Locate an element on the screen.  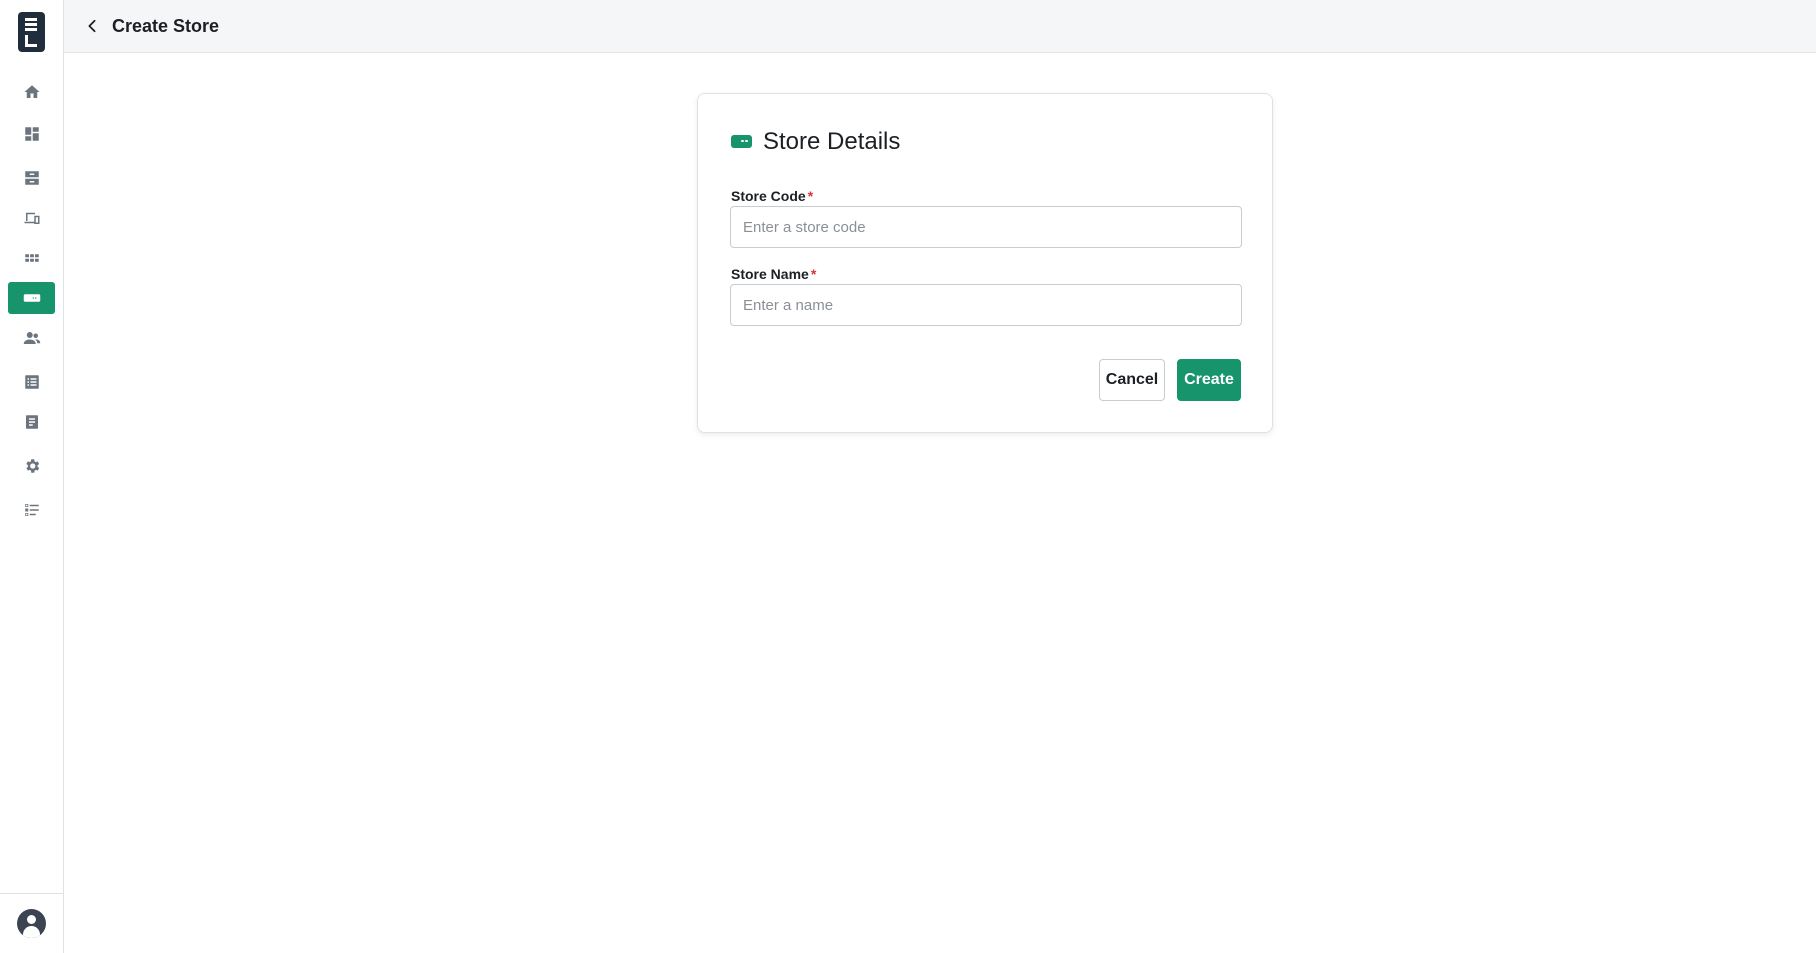
store-code-label: Store Code * is located at coordinates (772, 196).